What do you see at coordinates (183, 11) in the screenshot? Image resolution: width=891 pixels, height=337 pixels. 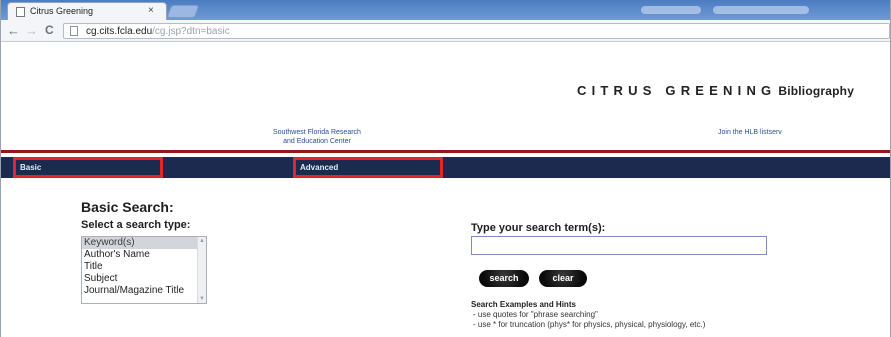 I see `new-tab-button` at bounding box center [183, 11].